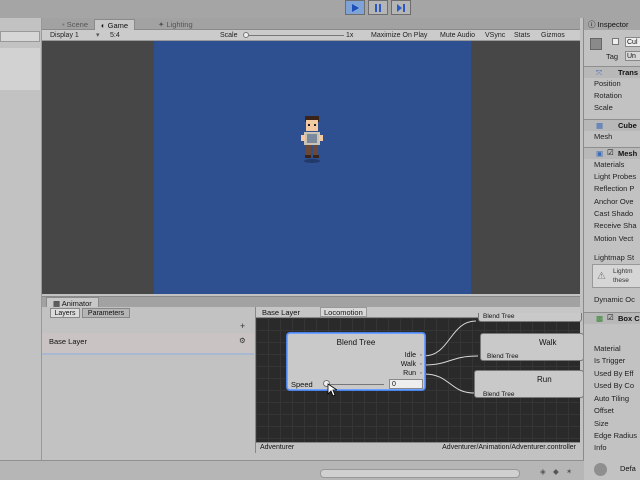 The height and width of the screenshot is (480, 640). What do you see at coordinates (612, 125) in the screenshot?
I see `cube-filter-header: ▦ Cube` at bounding box center [612, 125].